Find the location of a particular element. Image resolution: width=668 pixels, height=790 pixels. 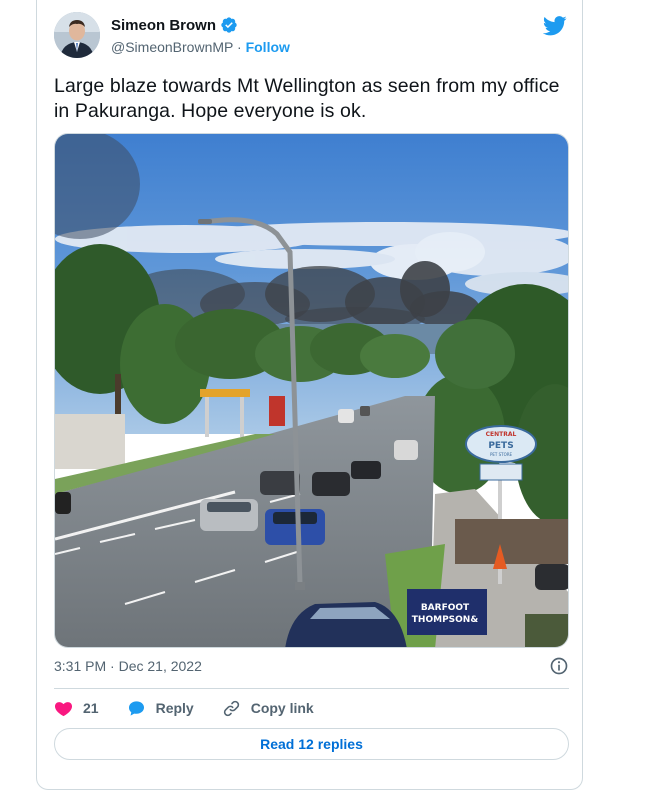

tweet-date: Dec 21, 2022 is located at coordinates (160, 666).